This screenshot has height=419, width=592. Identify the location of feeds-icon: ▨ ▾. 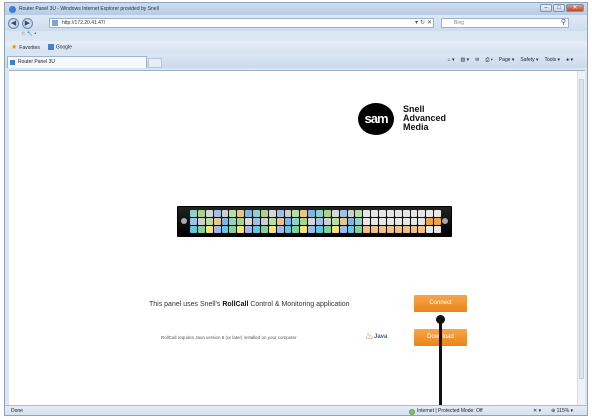
(465, 60).